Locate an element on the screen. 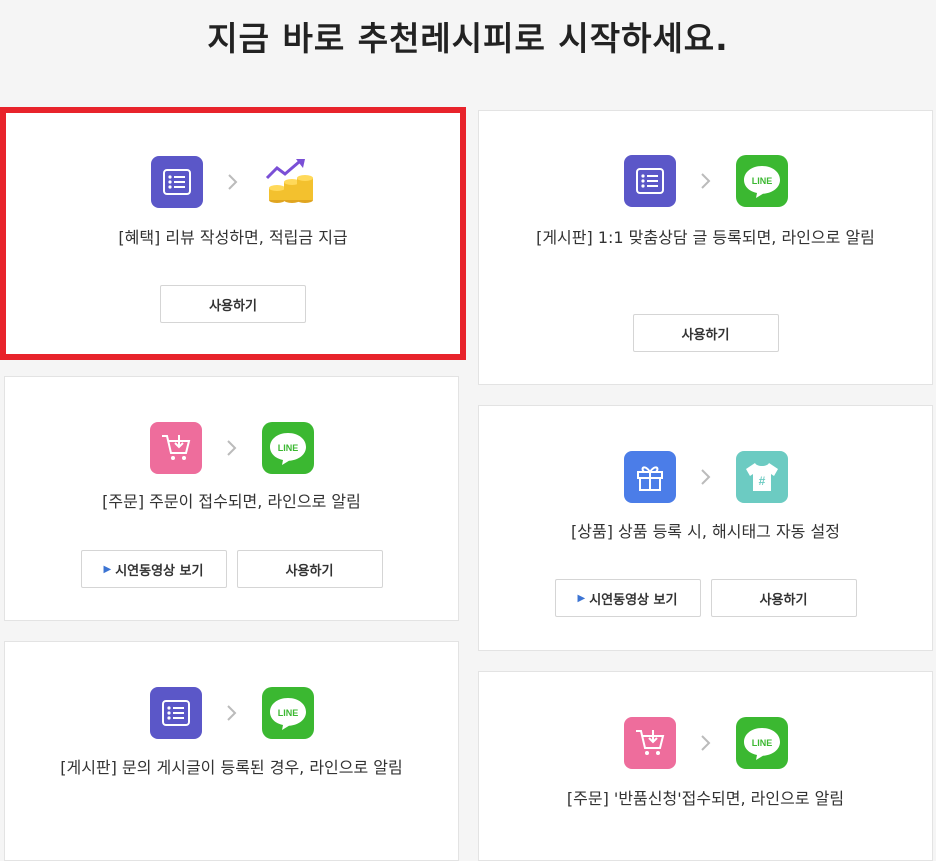 The height and width of the screenshot is (861, 936). recipe-title: [게시판] 문의 게시글이 등록된 경우, 라인으로 알림 is located at coordinates (231, 767).